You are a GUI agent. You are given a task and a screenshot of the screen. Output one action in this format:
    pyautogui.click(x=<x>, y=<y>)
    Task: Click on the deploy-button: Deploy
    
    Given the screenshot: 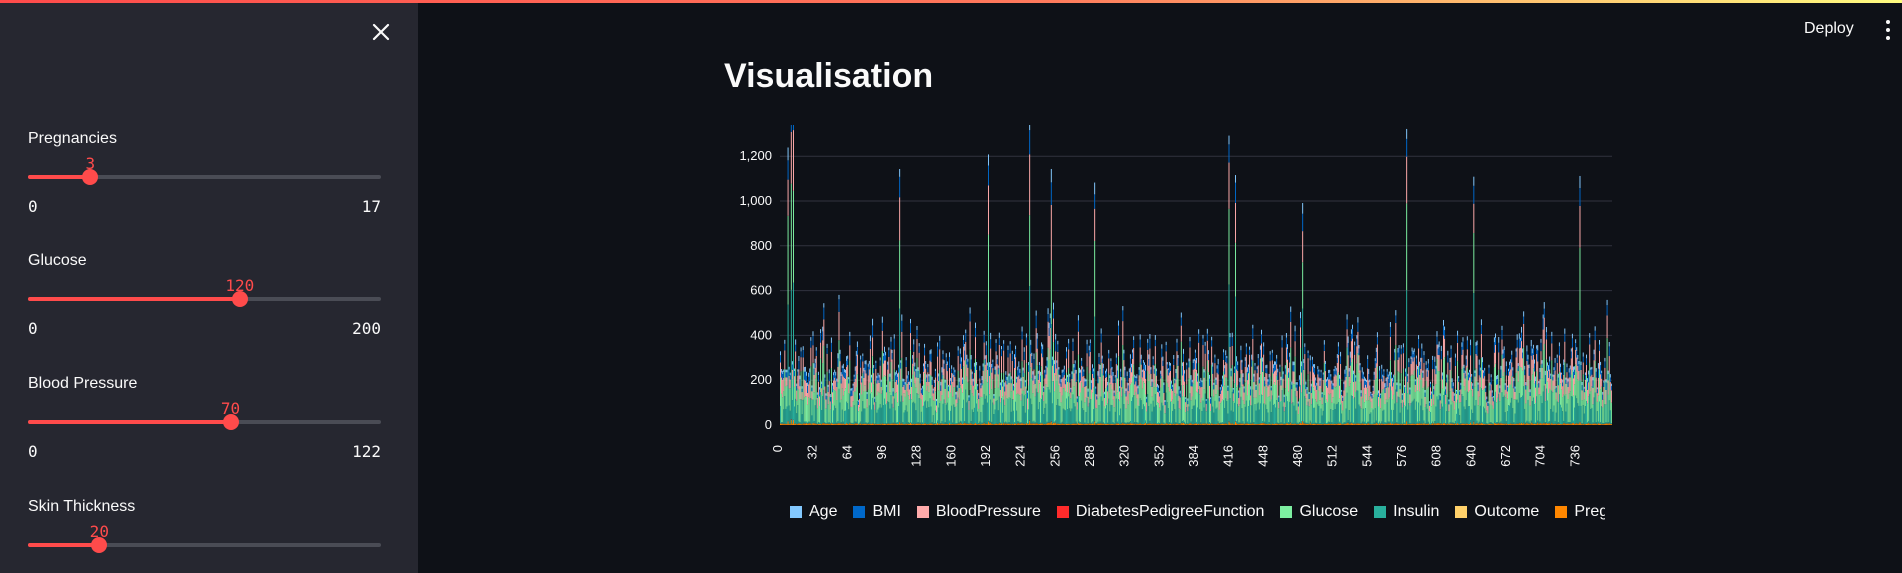 What is the action you would take?
    pyautogui.click(x=1829, y=29)
    